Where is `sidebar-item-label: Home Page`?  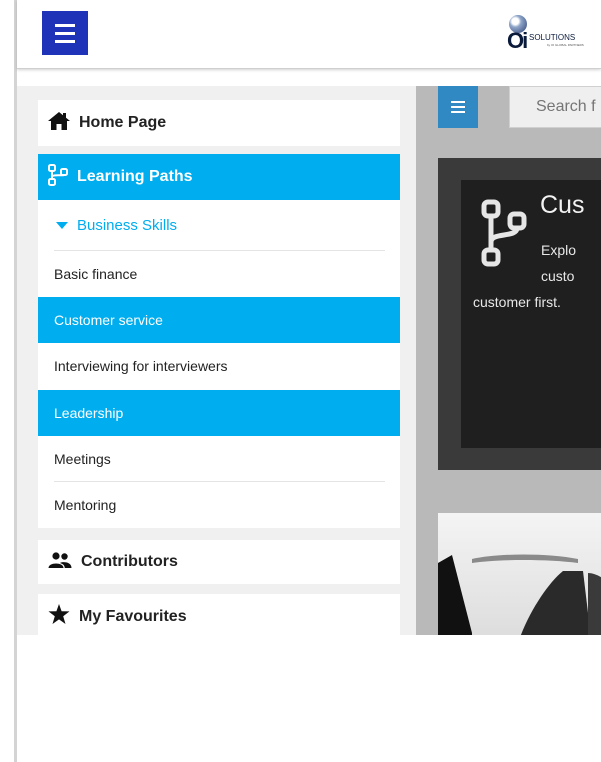
sidebar-item-label: Home Page is located at coordinates (123, 122).